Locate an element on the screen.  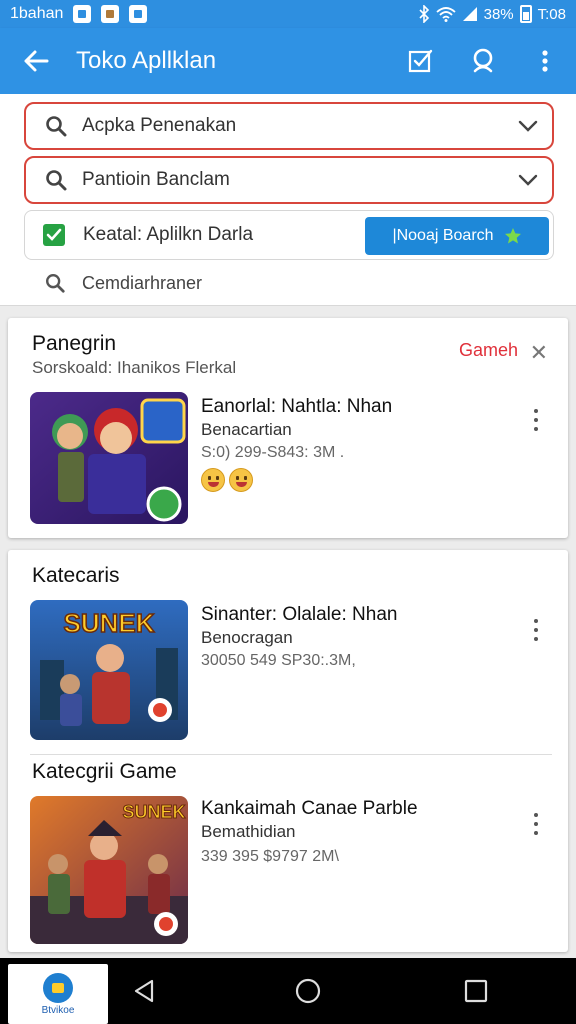
pinned-app-label: Btvikoe is located at coordinates (58, 1010).